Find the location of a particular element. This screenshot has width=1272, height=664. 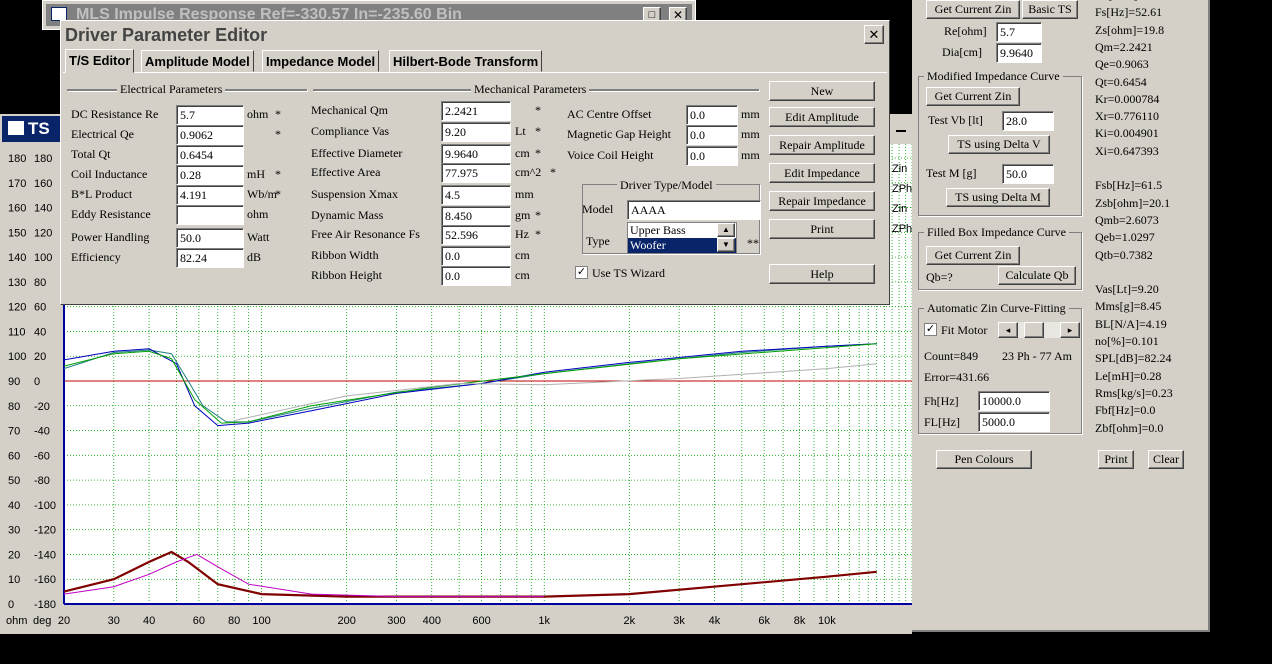

tab-amplitude-model: Amplitude Model is located at coordinates (197, 61).